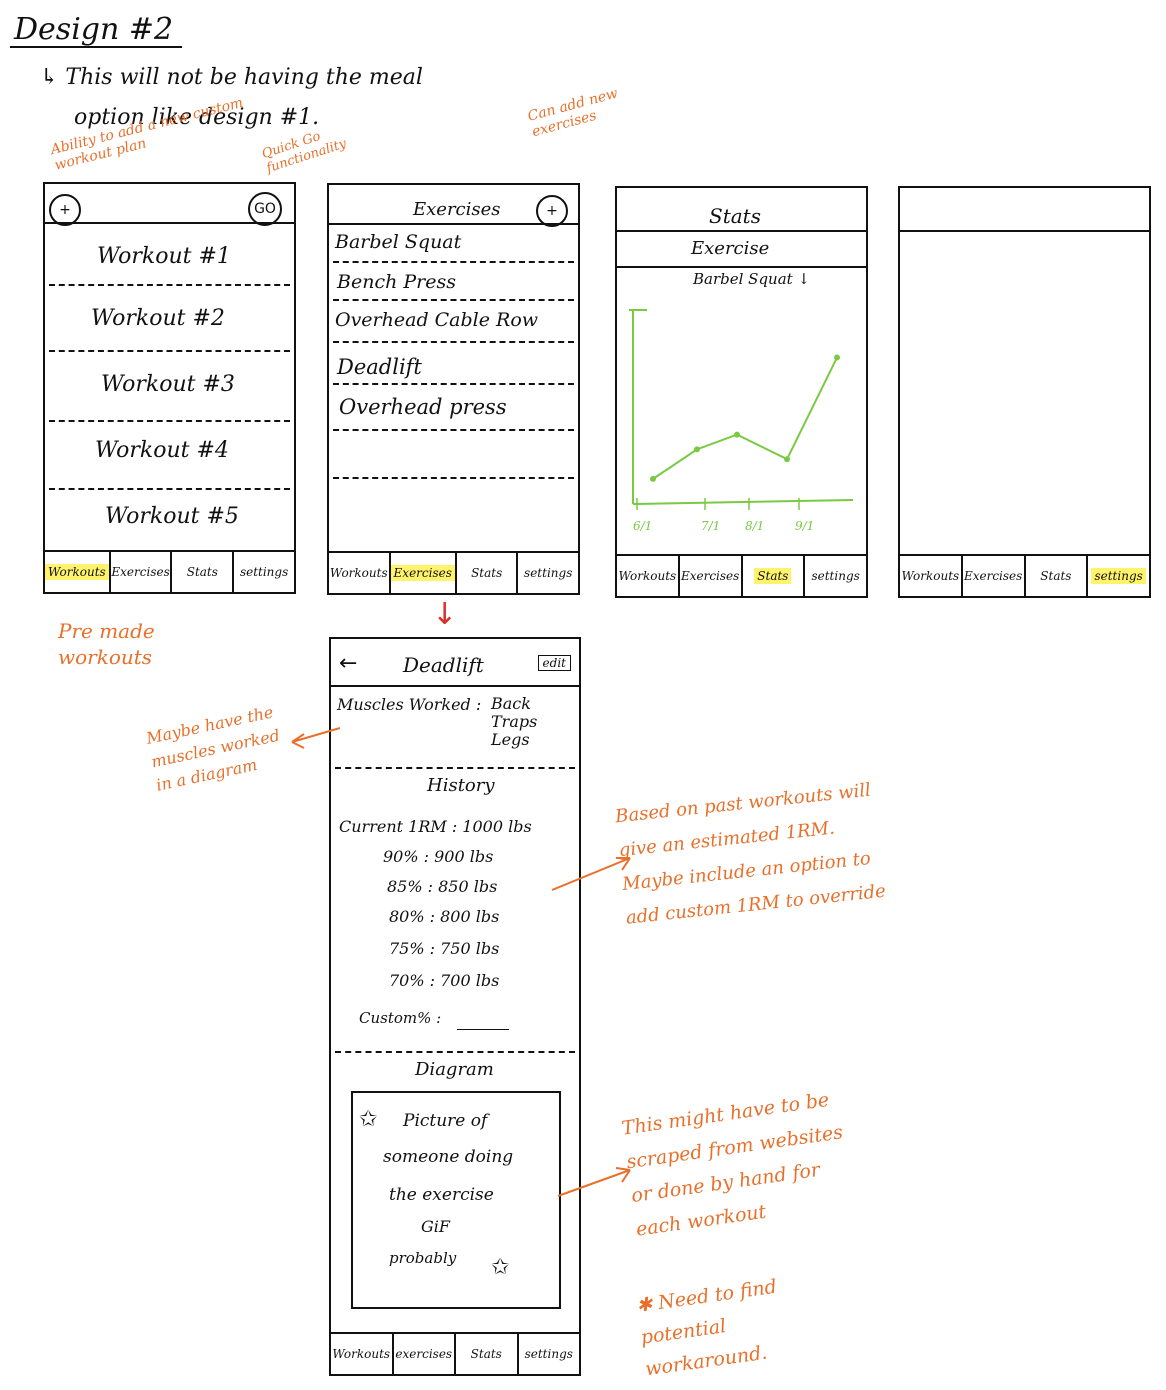 The width and height of the screenshot is (1166, 1390). I want to click on x-axis, so click(743, 502).